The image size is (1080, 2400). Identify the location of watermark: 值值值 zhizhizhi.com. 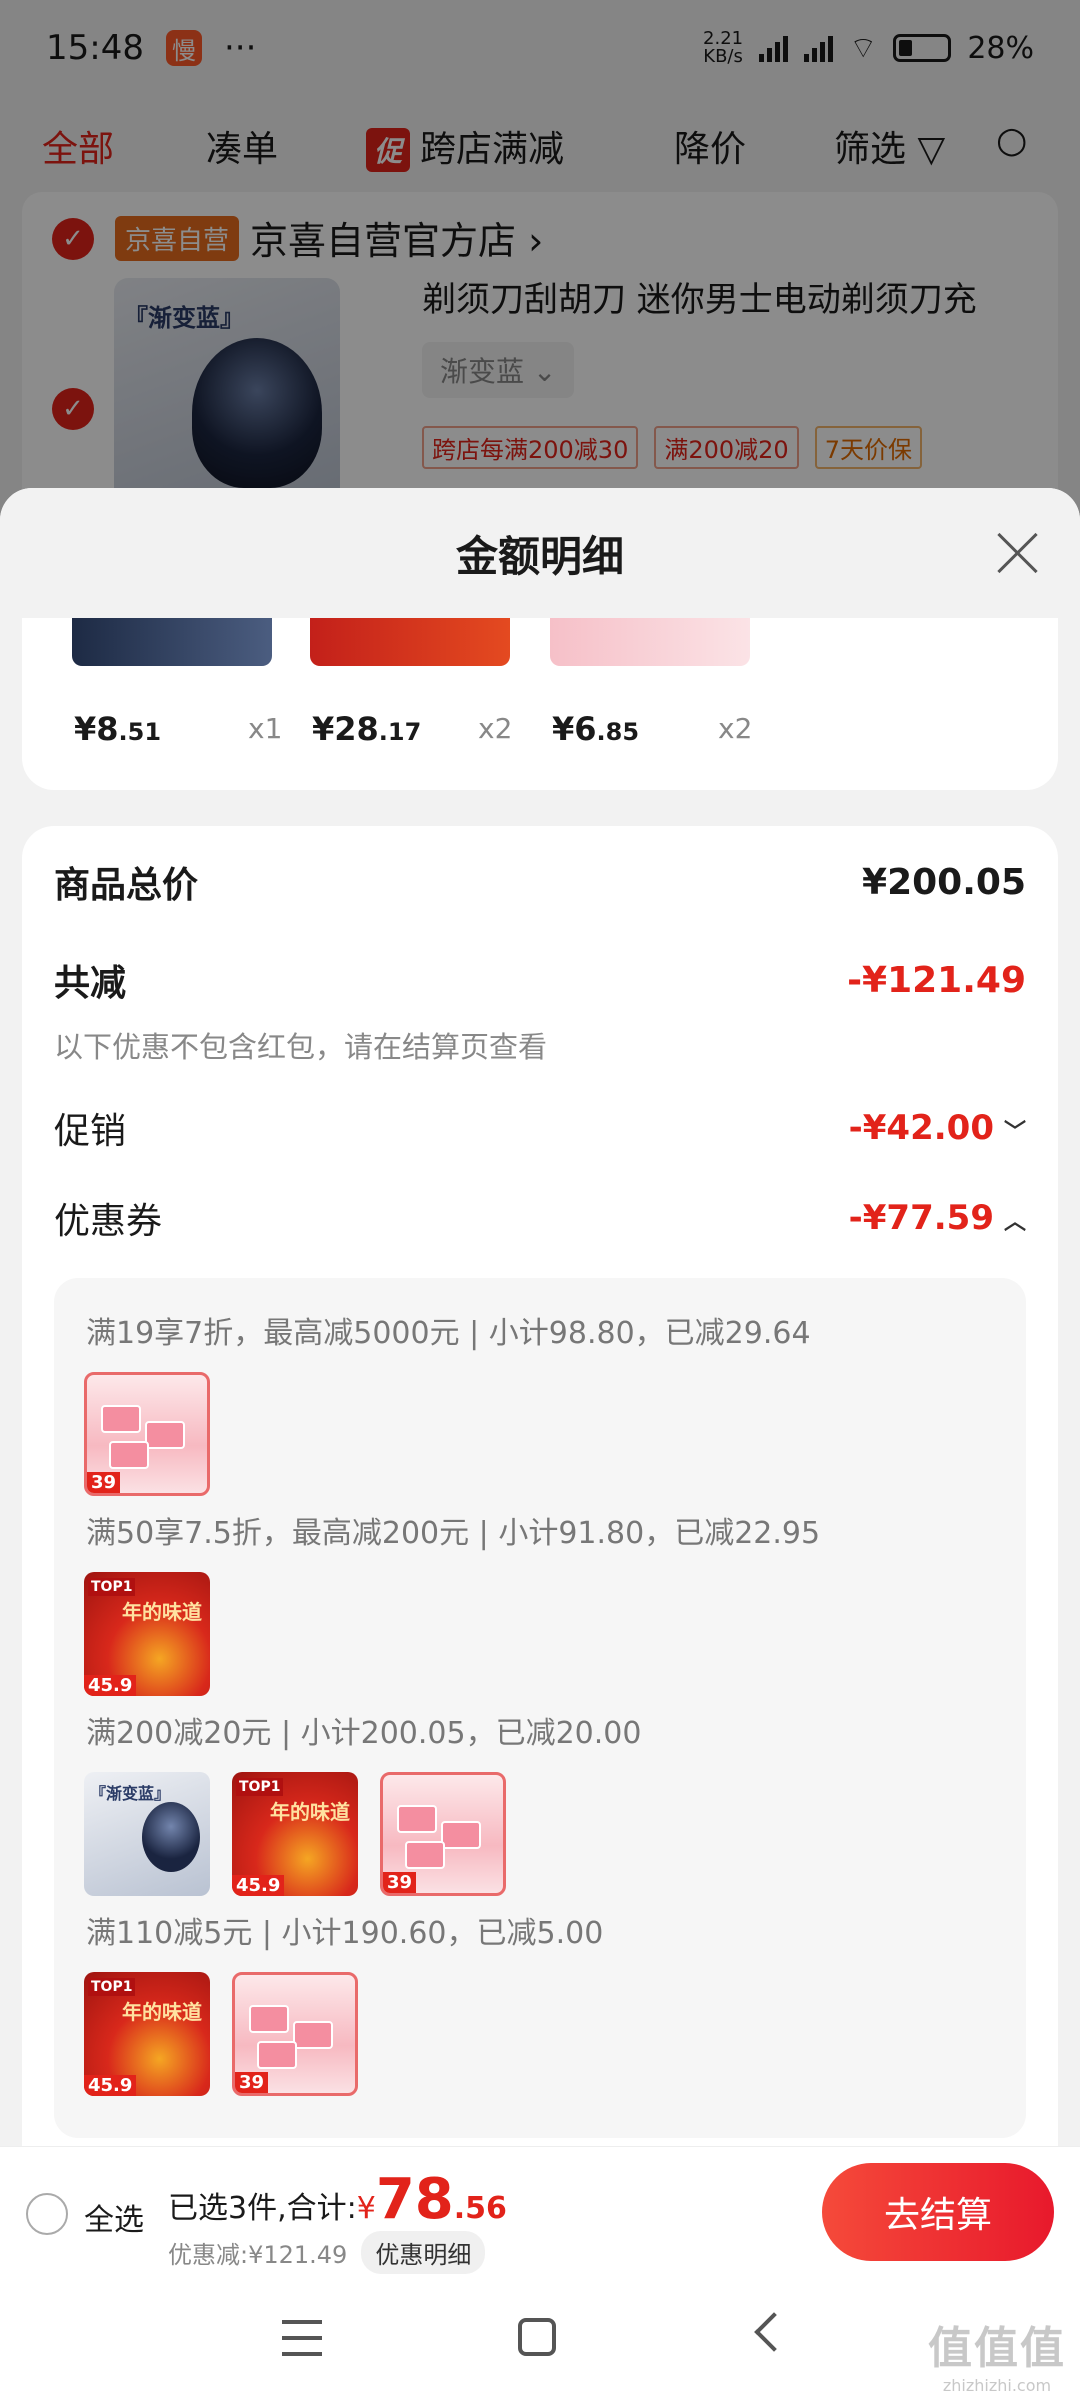
(997, 2353).